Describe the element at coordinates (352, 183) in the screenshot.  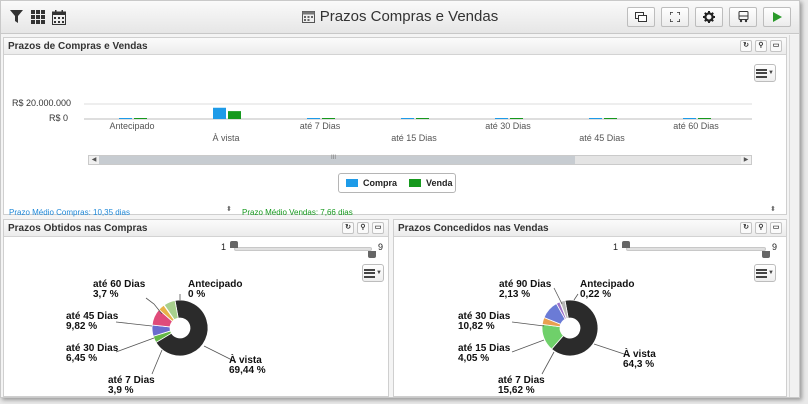
I see `legend-swatch-compra` at that location.